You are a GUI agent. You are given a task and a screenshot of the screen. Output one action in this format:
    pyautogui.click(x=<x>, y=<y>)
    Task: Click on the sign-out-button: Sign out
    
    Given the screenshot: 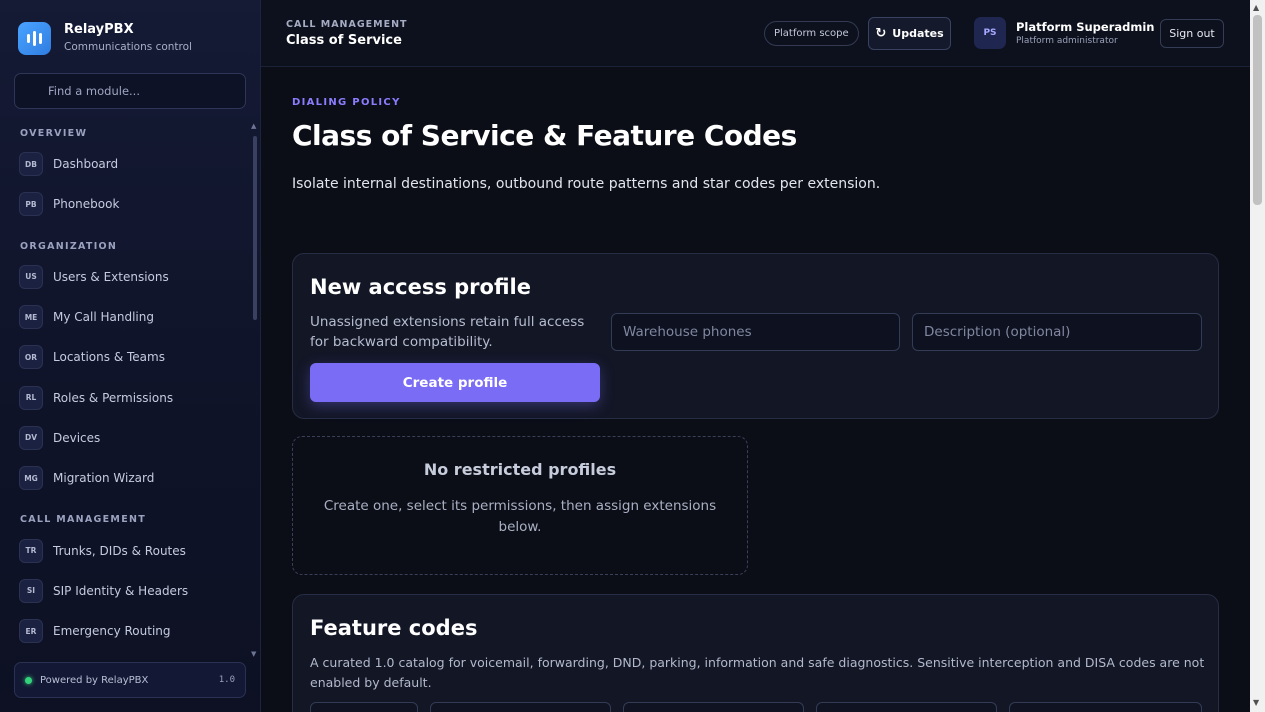 What is the action you would take?
    pyautogui.click(x=1192, y=33)
    